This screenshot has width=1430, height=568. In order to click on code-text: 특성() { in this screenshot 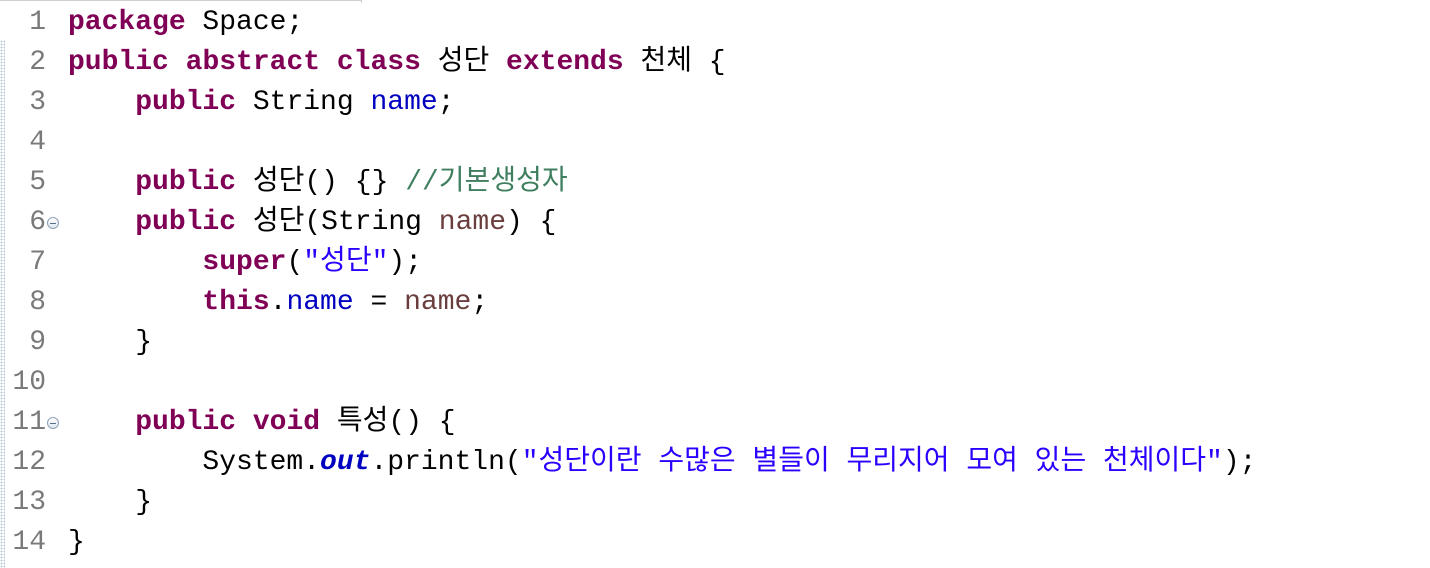, I will do `click(388, 422)`.